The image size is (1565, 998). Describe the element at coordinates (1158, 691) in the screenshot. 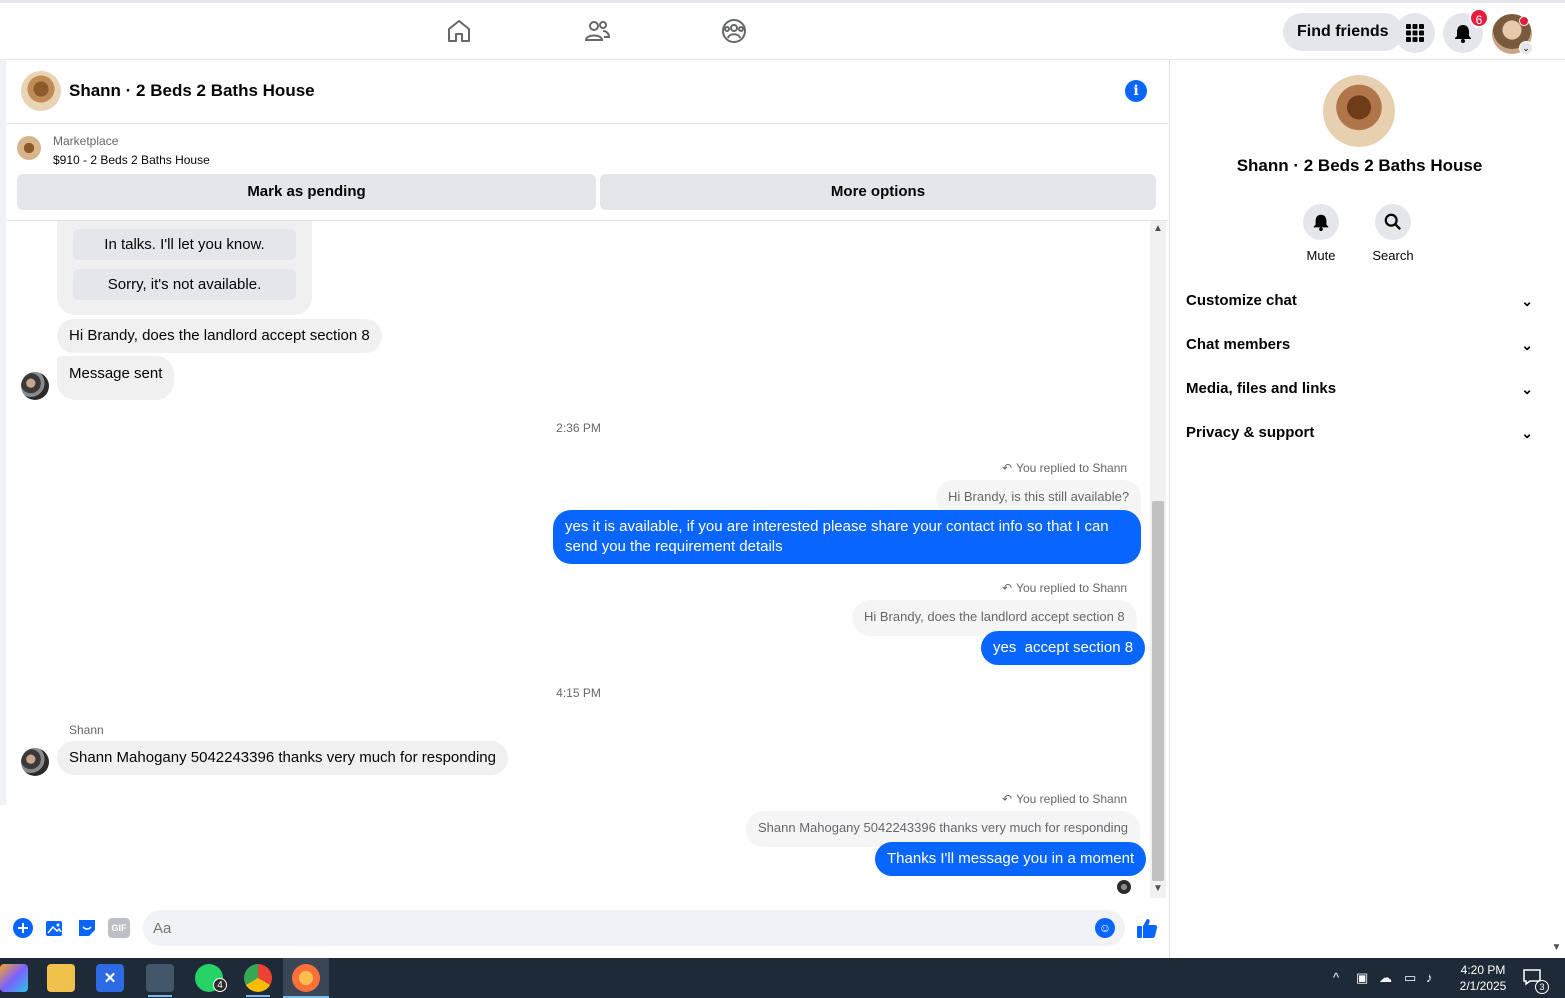

I see `scroll-thumb` at that location.